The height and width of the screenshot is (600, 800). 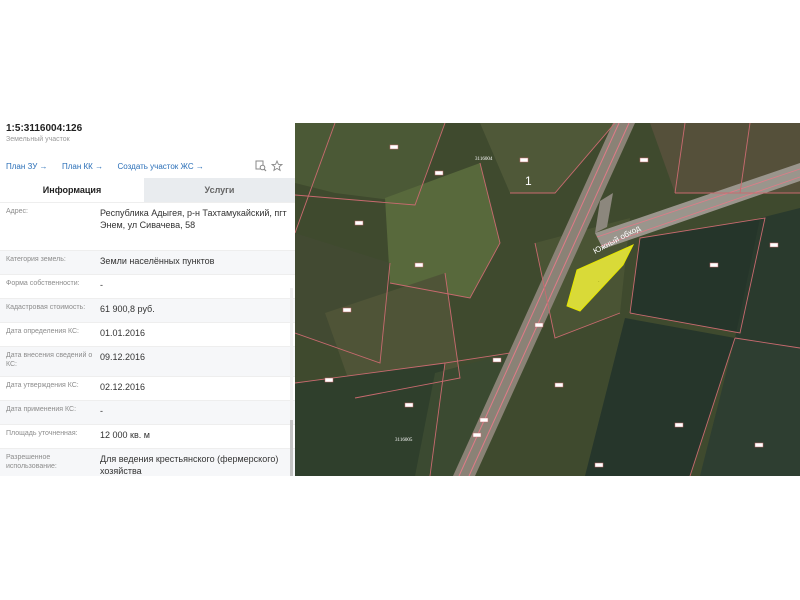 What do you see at coordinates (44, 128) in the screenshot?
I see `cadastral-number: 1:5:3116004:126` at bounding box center [44, 128].